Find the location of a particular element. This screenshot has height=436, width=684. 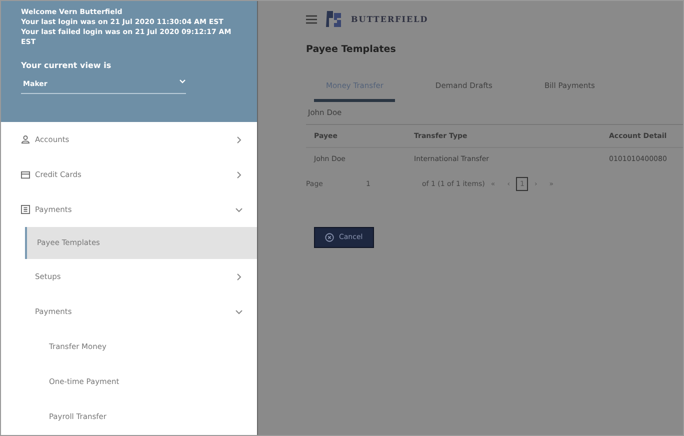

people-icon is located at coordinates (25, 139).